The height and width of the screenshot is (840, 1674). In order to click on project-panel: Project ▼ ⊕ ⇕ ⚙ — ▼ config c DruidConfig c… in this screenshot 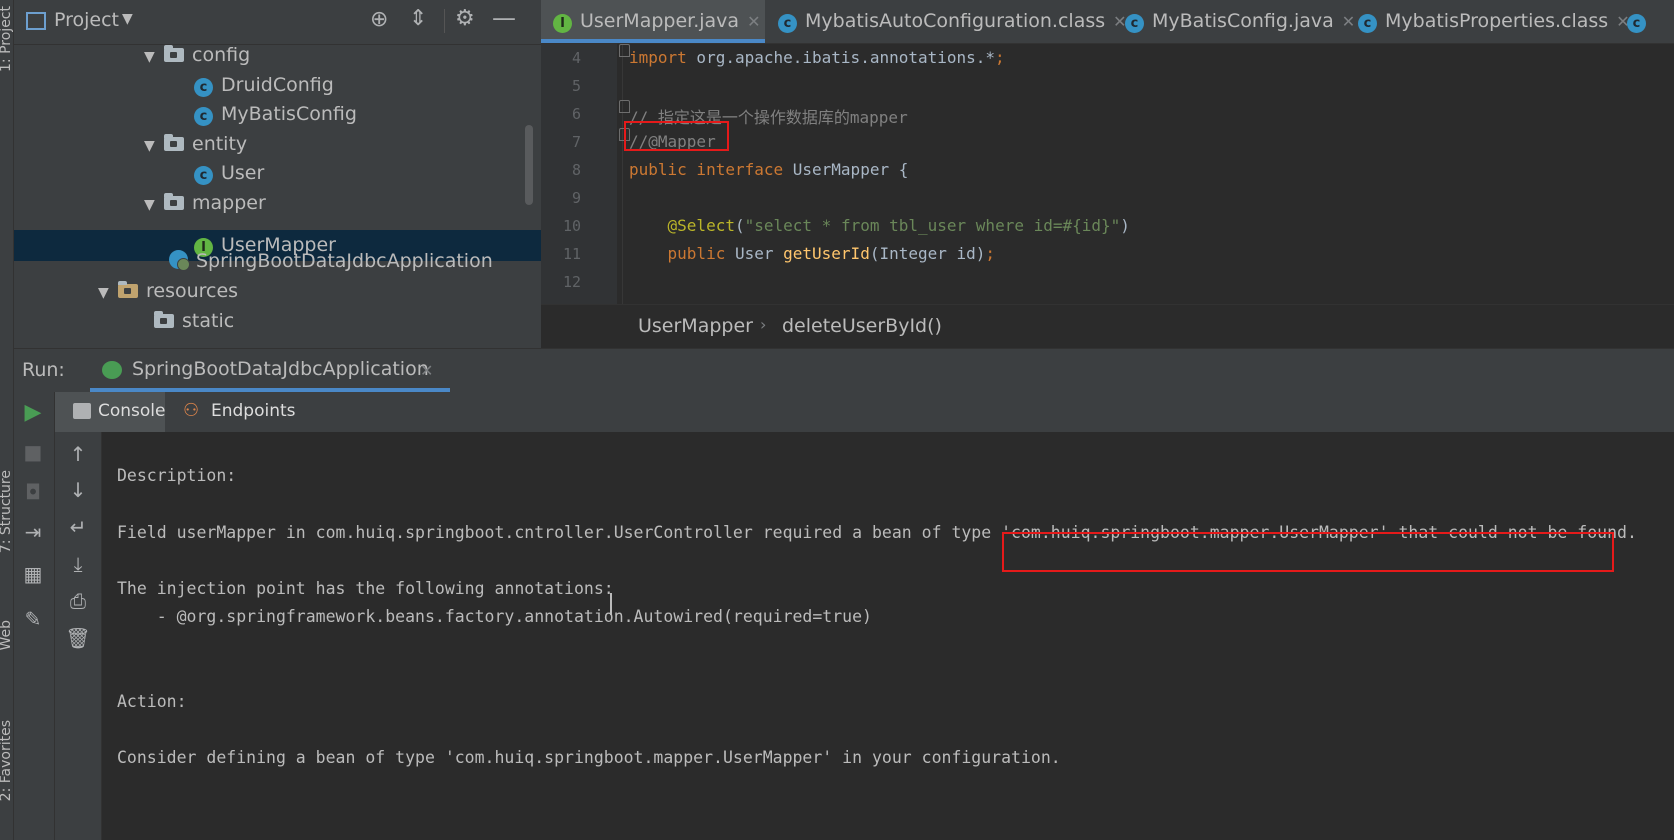, I will do `click(277, 174)`.